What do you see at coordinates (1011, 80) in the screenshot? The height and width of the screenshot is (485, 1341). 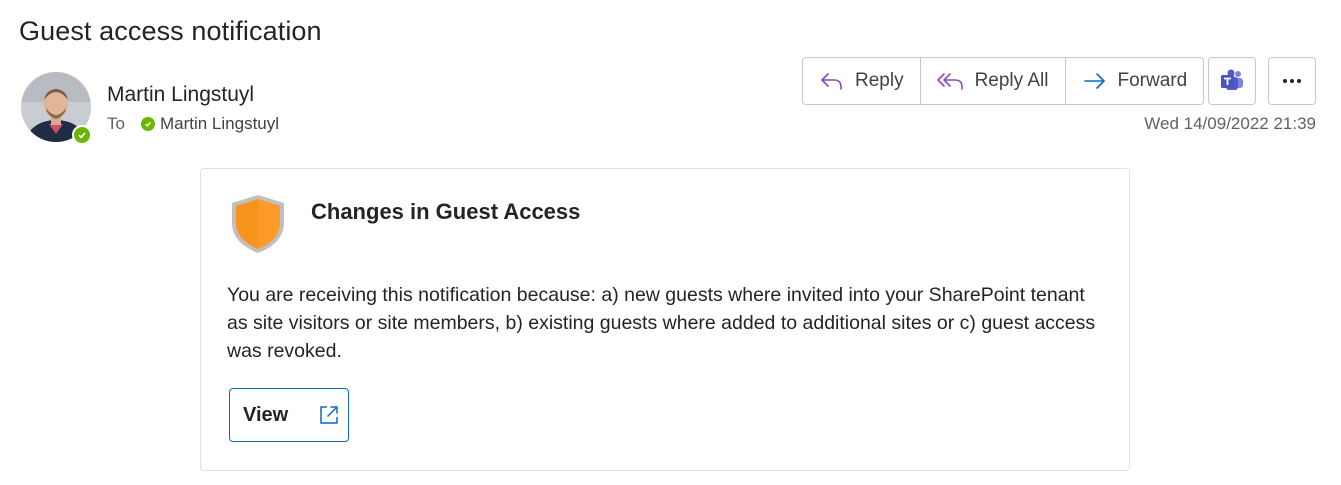 I see `reply-all-label: Reply All` at bounding box center [1011, 80].